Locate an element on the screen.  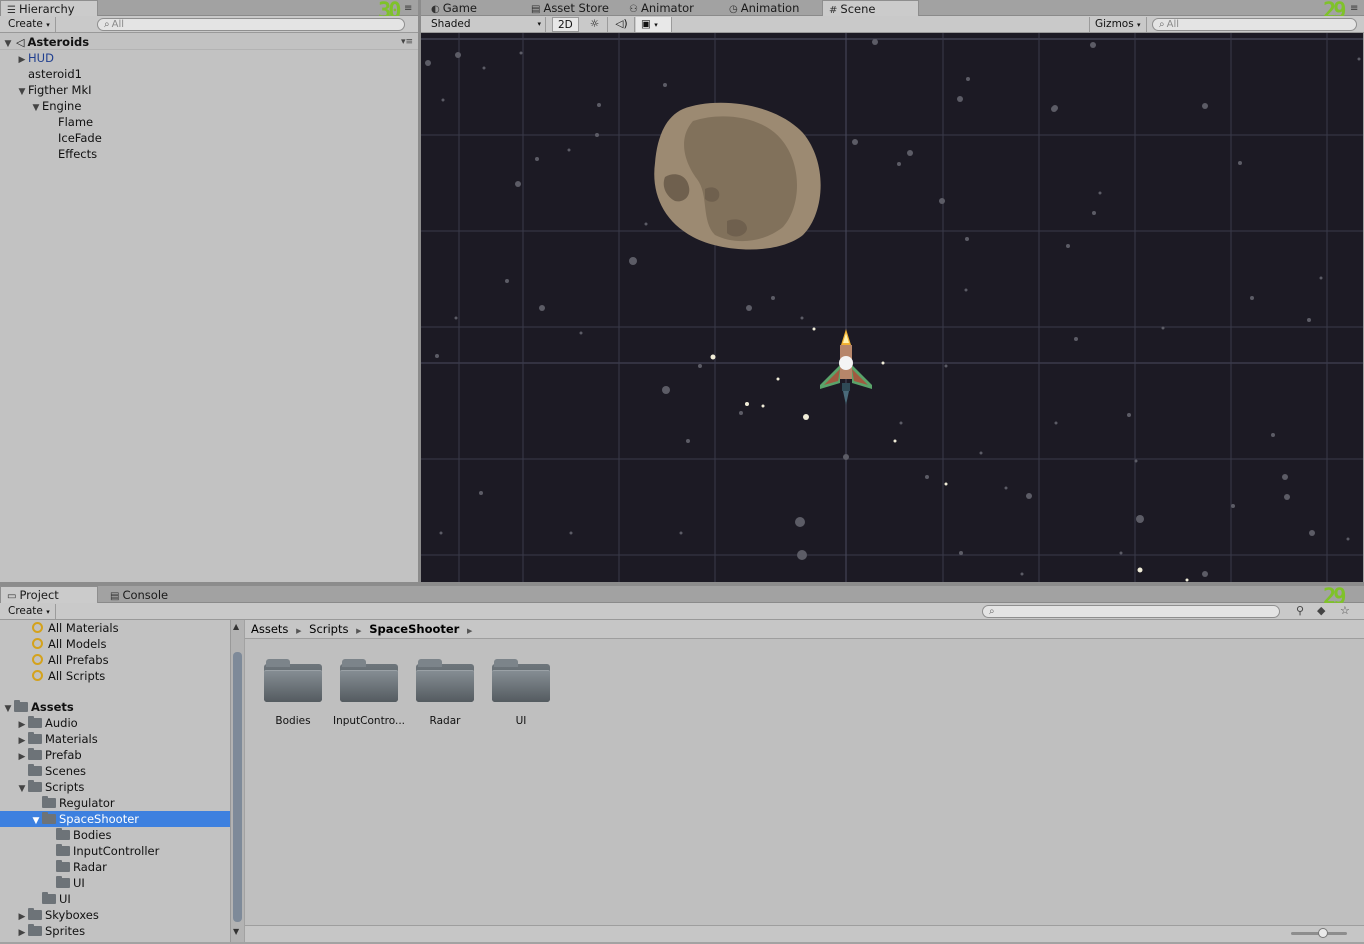
tab-console: ▤ Console is located at coordinates (153, 595).